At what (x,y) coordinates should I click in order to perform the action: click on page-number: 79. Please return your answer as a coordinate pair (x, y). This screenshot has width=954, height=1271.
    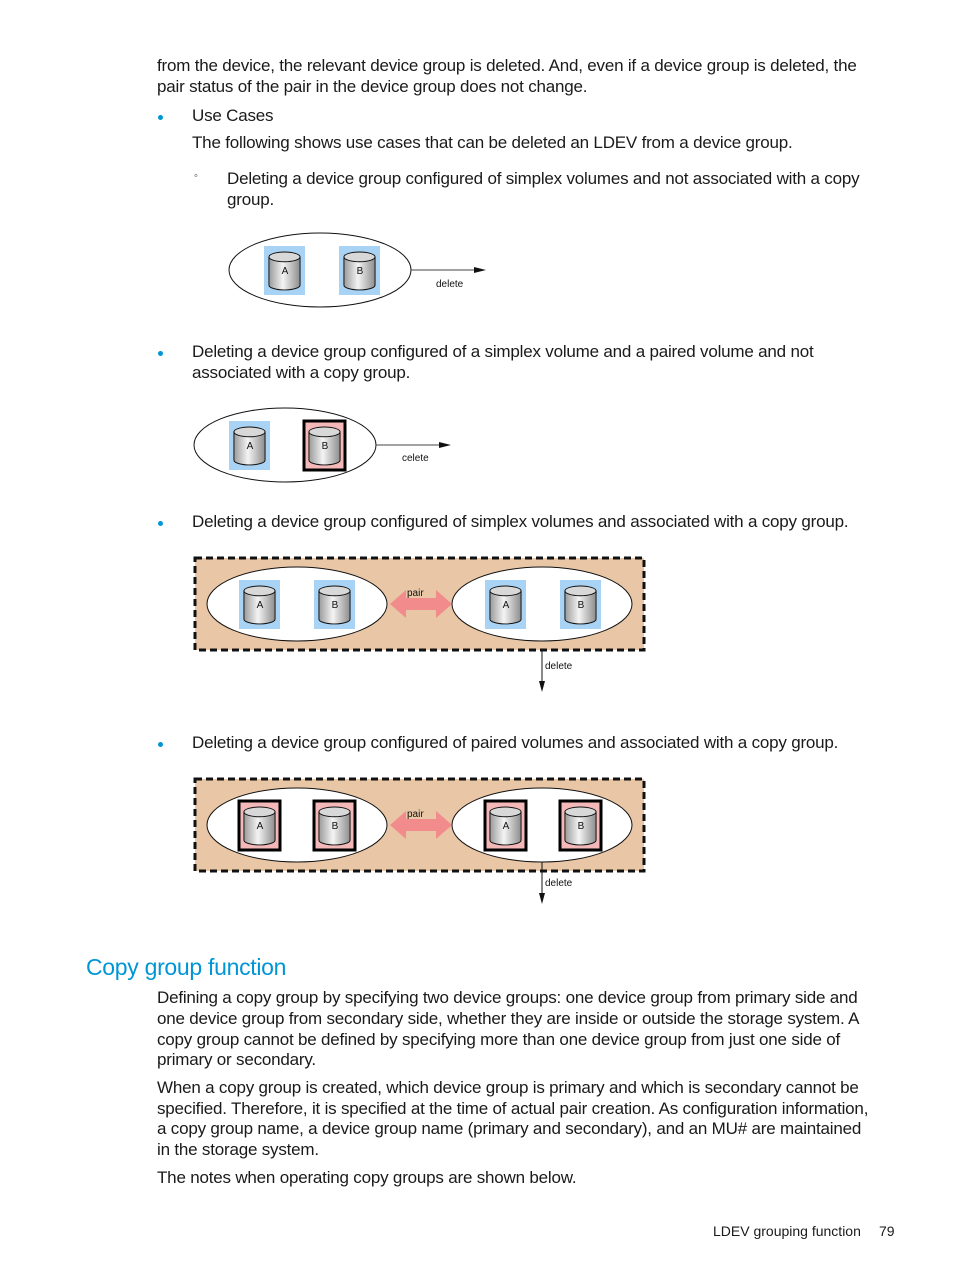
    Looking at the image, I should click on (887, 1231).